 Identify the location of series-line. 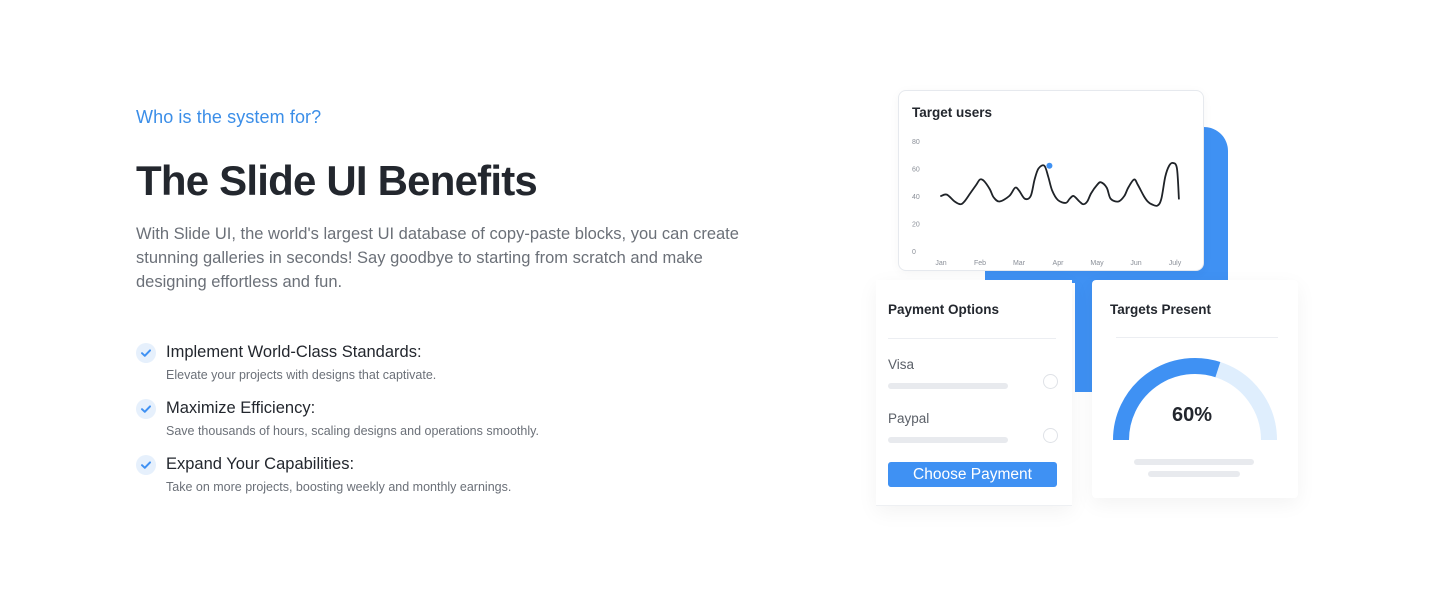
(1060, 184).